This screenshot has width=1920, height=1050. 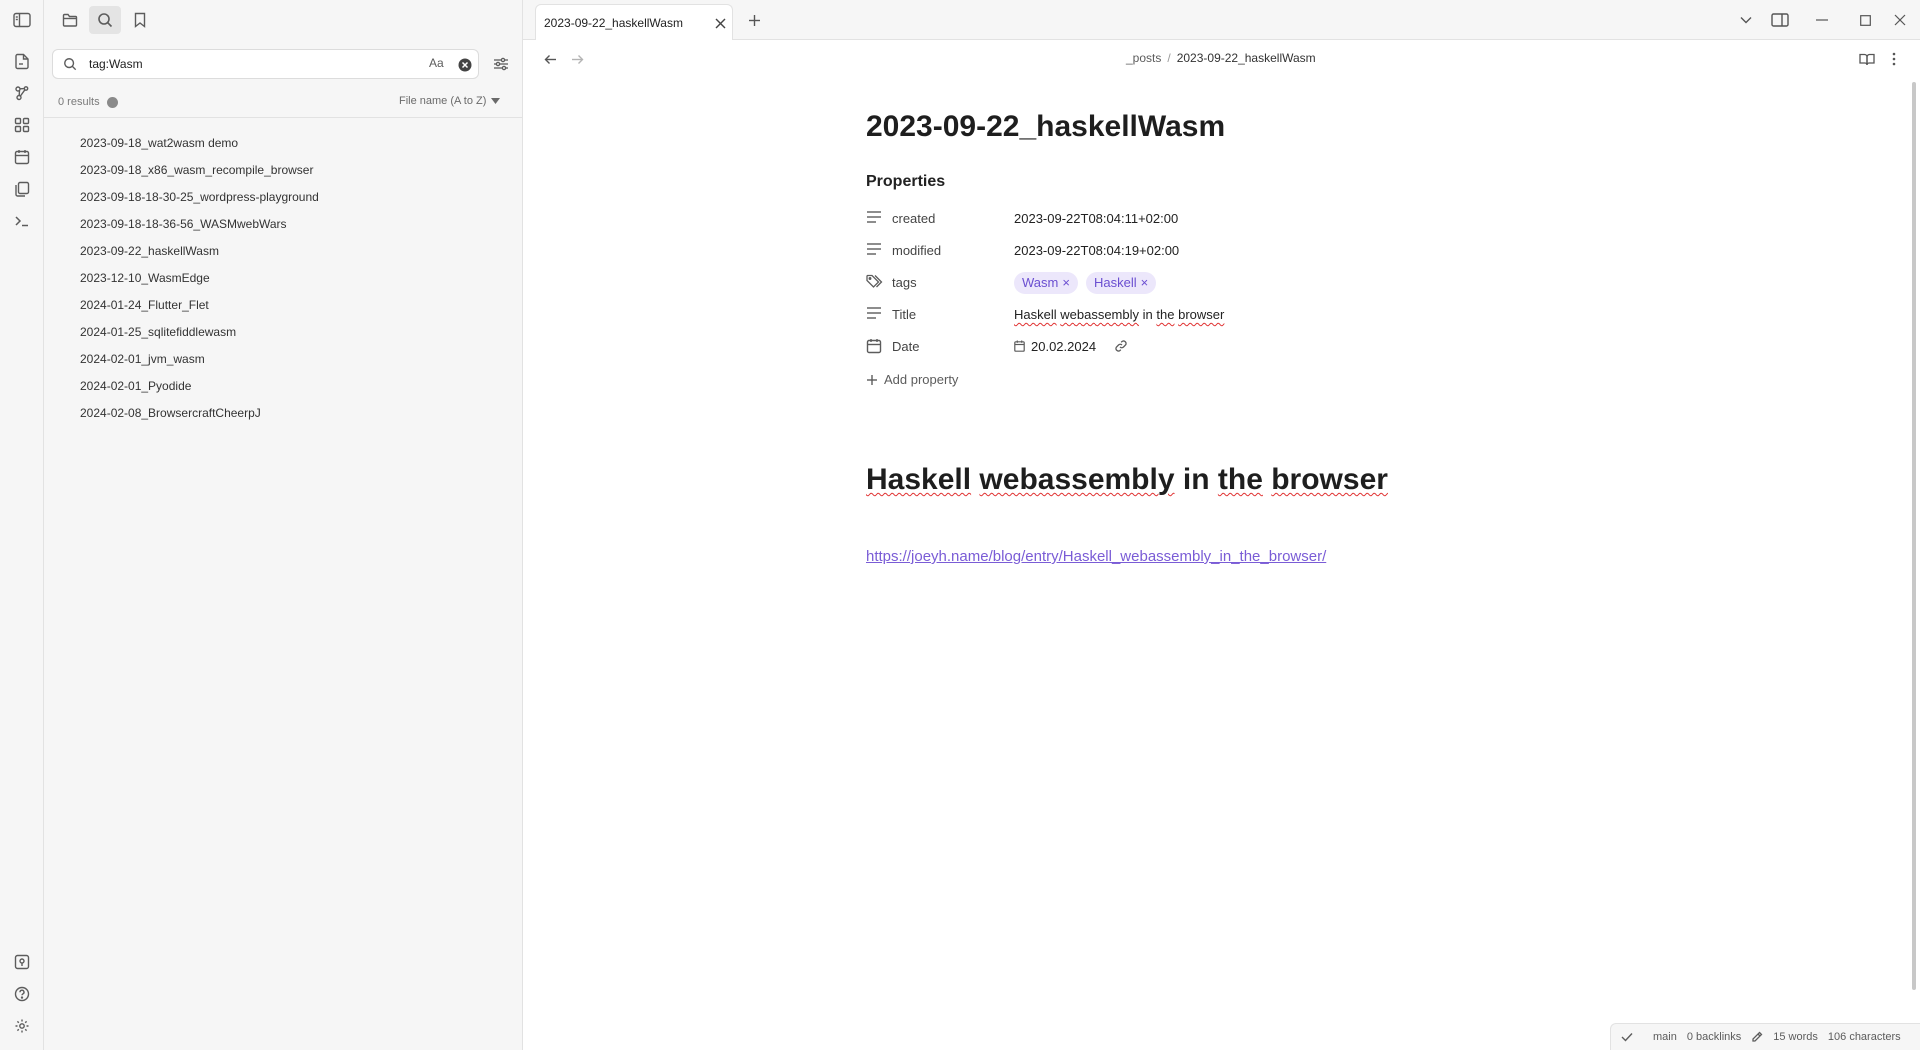 What do you see at coordinates (1115, 282) in the screenshot?
I see `tag-label: Haskell` at bounding box center [1115, 282].